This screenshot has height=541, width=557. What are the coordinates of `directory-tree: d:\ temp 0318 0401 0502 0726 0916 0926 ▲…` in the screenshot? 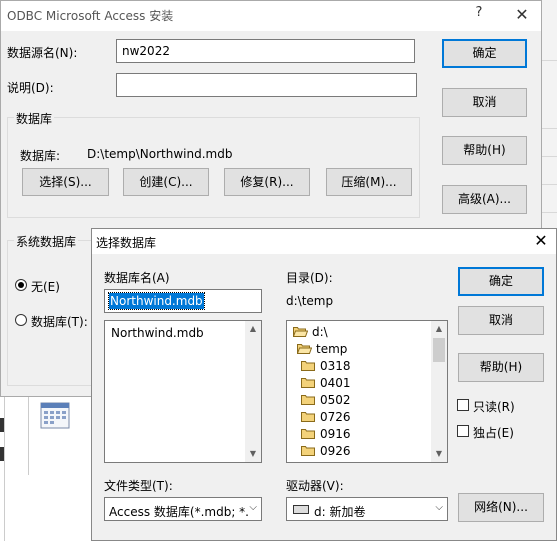 It's located at (367, 391).